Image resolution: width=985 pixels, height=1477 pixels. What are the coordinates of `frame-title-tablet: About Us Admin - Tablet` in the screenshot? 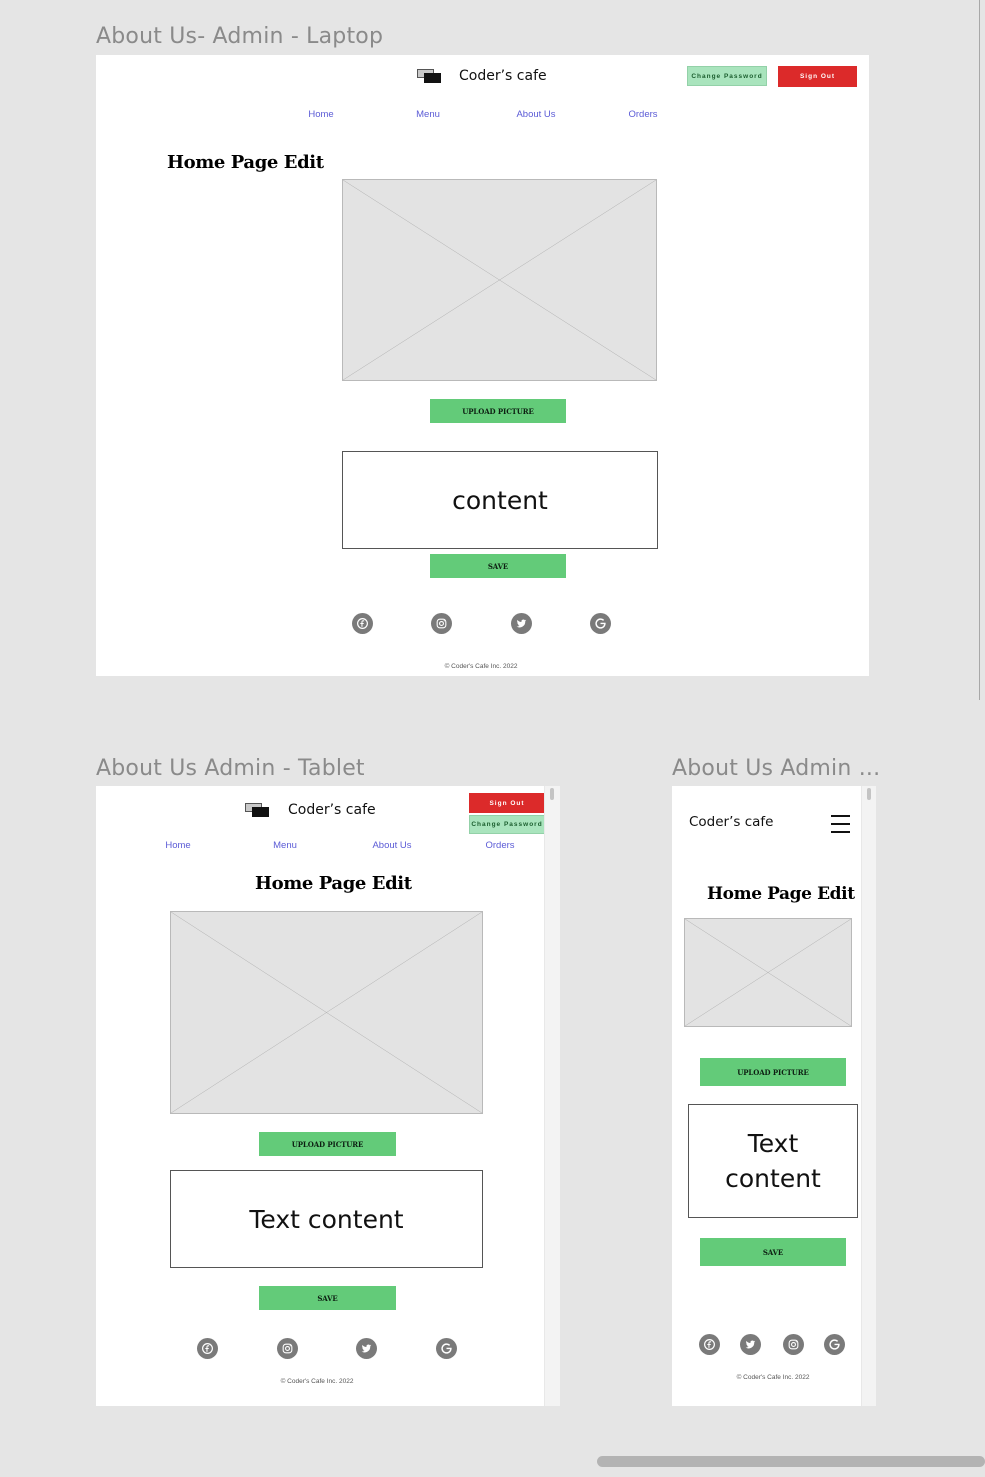 It's located at (230, 768).